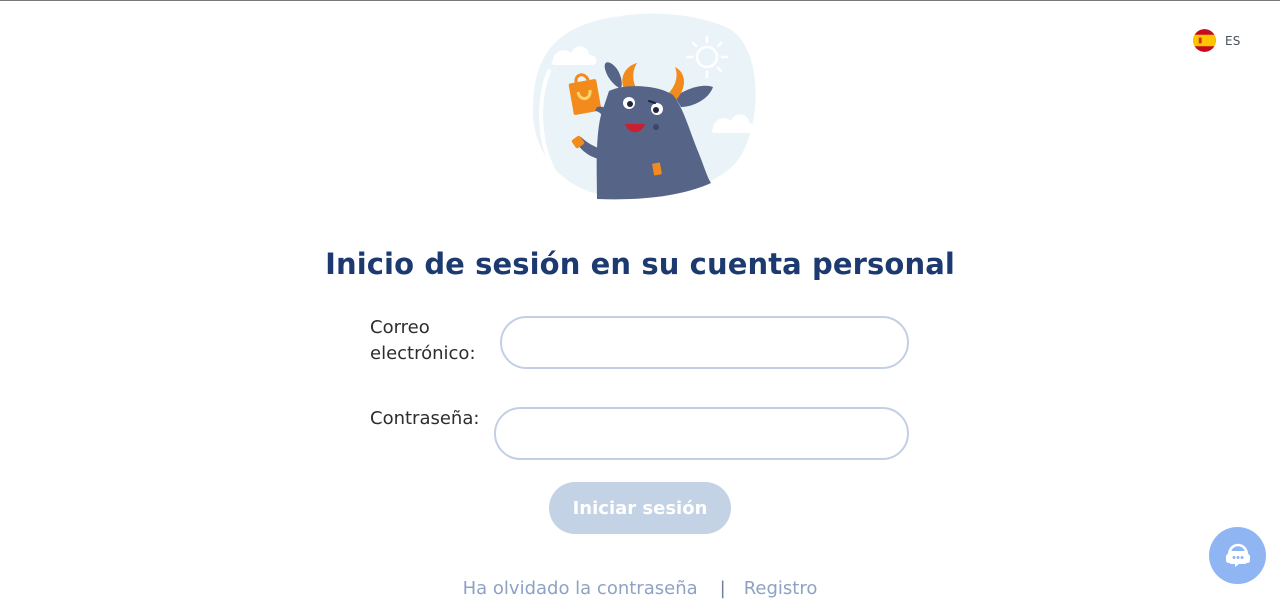 The width and height of the screenshot is (1280, 612). I want to click on auth-links: Ha olvidado la contraseña | Registro, so click(640, 588).